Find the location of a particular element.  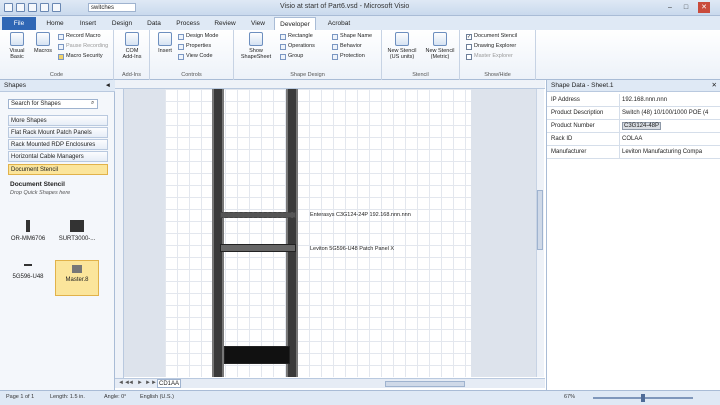

drawing-explorer-checkbox: Drawing Explorer is located at coordinates (491, 46).